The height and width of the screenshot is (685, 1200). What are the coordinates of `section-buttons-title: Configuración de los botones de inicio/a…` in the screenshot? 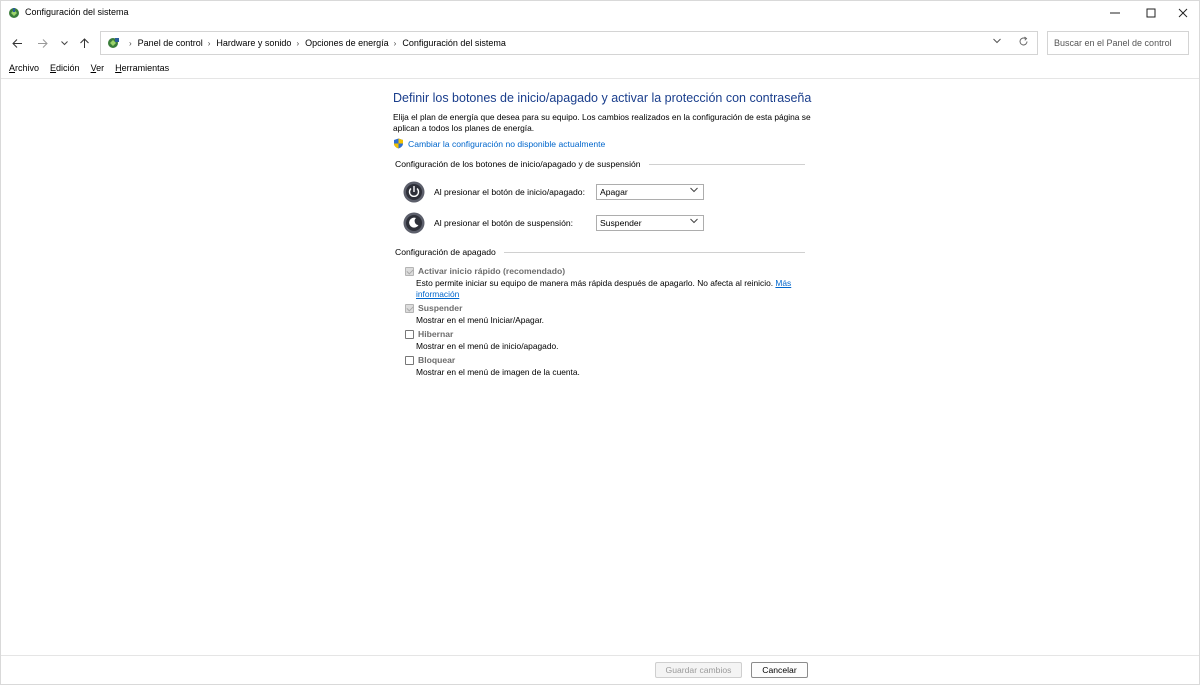 It's located at (518, 164).